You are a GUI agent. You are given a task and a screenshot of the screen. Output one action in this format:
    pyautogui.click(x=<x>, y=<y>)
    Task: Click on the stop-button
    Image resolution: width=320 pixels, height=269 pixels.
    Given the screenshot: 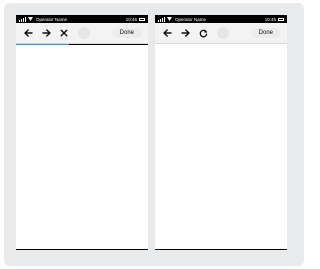 What is the action you would take?
    pyautogui.click(x=64, y=33)
    